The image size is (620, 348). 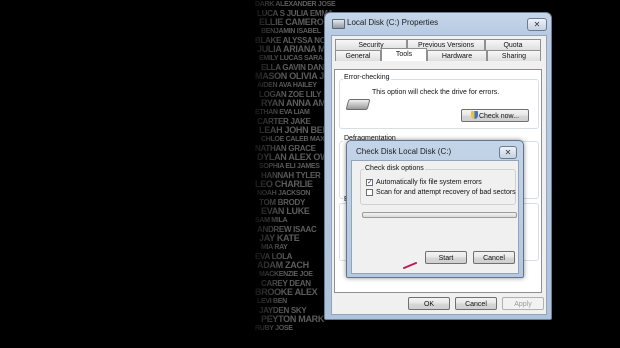 What do you see at coordinates (367, 77) in the screenshot?
I see `error-checking-label: Error-checking` at bounding box center [367, 77].